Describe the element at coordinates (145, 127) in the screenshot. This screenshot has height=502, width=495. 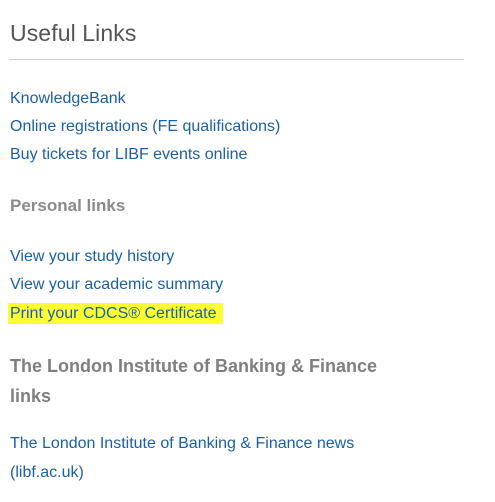
I see `online-registrations-link: Online registrations (FE qualifications)` at that location.